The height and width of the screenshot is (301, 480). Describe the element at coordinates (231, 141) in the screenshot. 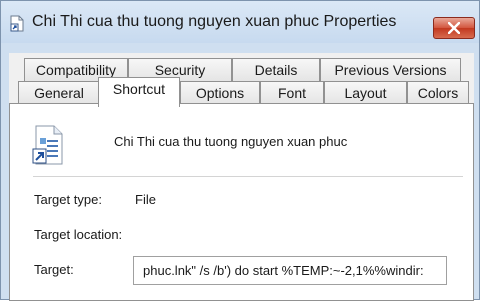

I see `shortcut-file-name: Chi Thi cua thu tuong nguyen xuan phuc` at that location.